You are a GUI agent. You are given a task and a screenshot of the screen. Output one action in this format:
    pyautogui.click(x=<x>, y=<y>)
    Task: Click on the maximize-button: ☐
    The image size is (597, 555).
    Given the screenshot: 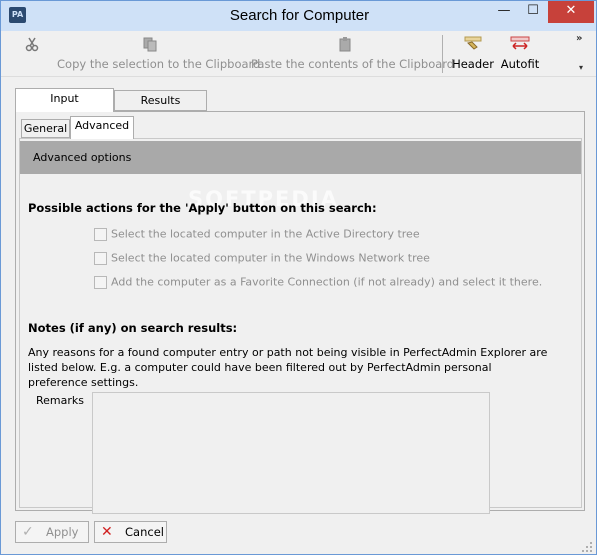 What is the action you would take?
    pyautogui.click(x=533, y=12)
    